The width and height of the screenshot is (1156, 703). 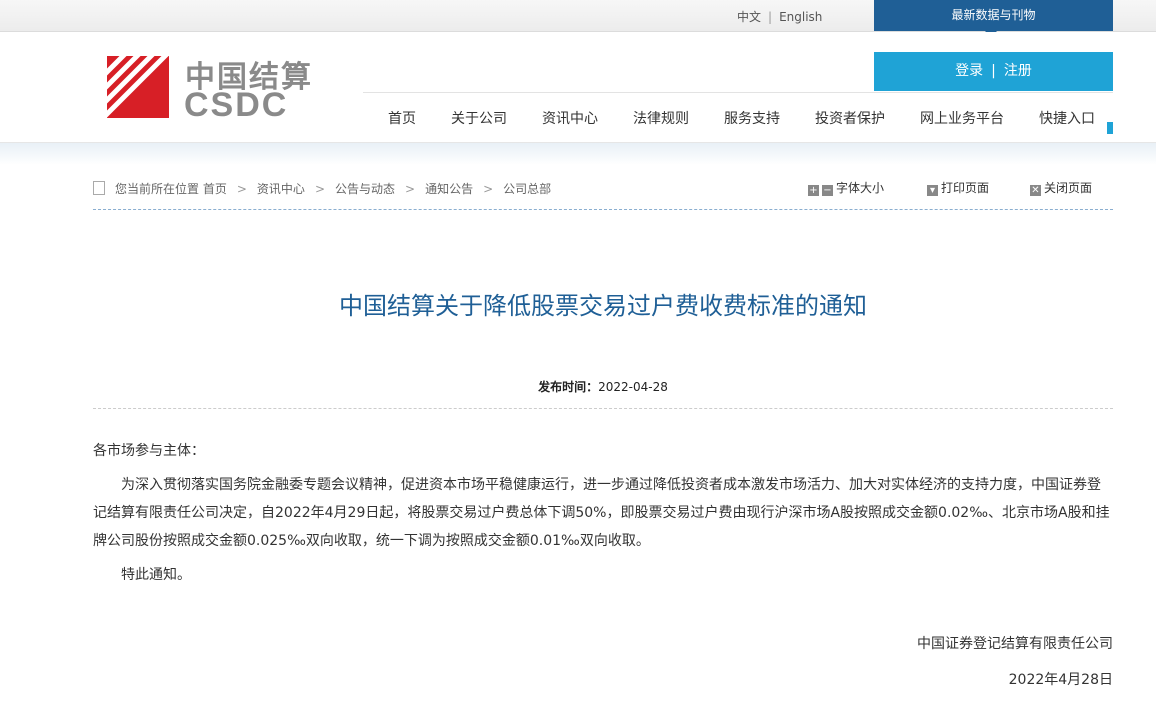 I want to click on nav-rules: 法律规则, so click(x=661, y=118).